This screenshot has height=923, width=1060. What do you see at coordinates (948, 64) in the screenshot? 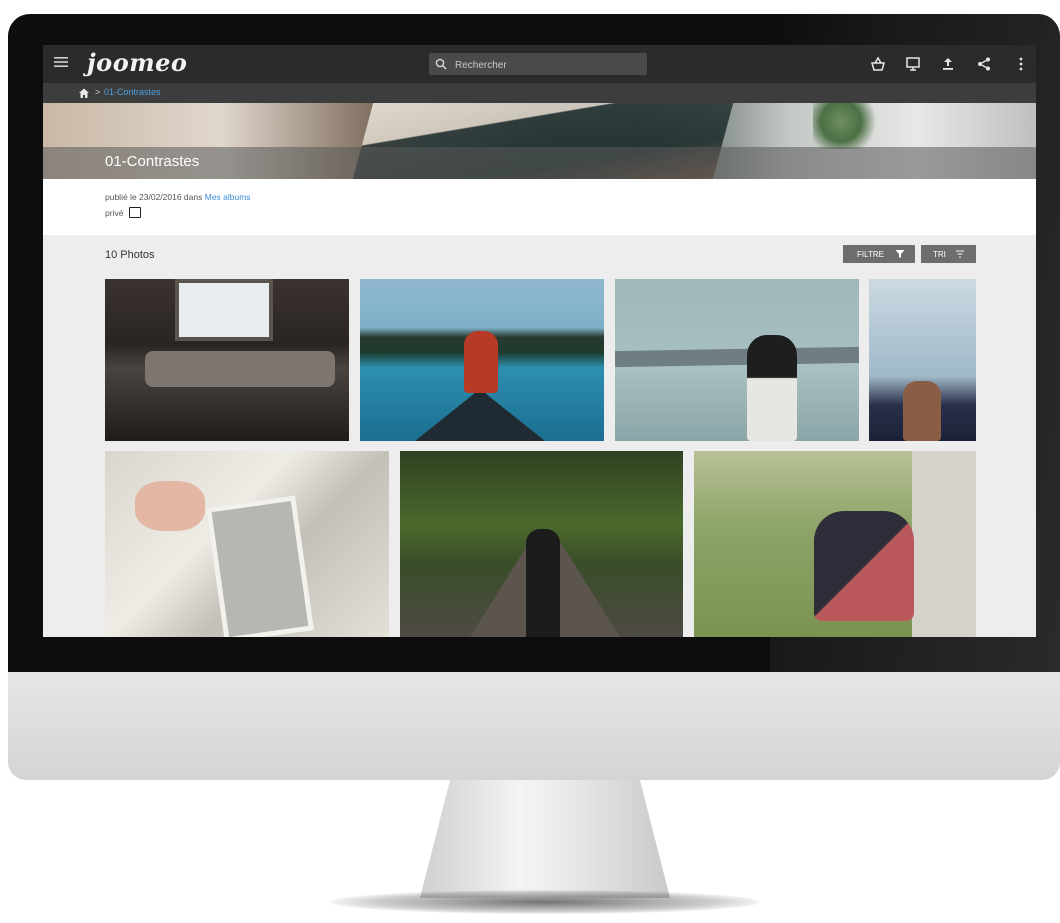
I see `upload-icon` at bounding box center [948, 64].